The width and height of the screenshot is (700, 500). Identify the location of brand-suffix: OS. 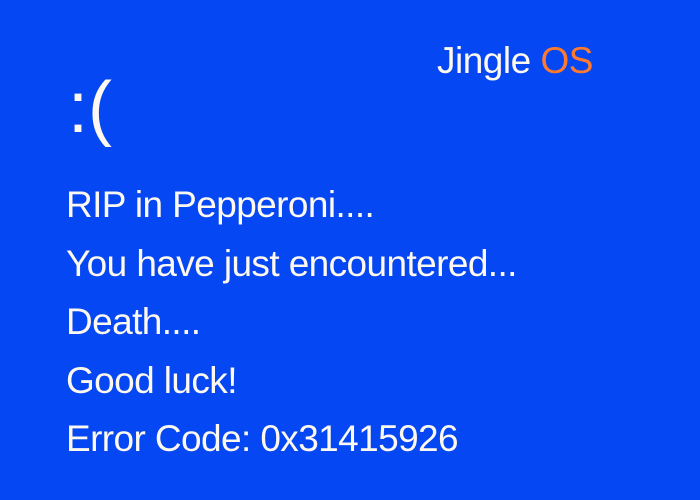
(566, 60).